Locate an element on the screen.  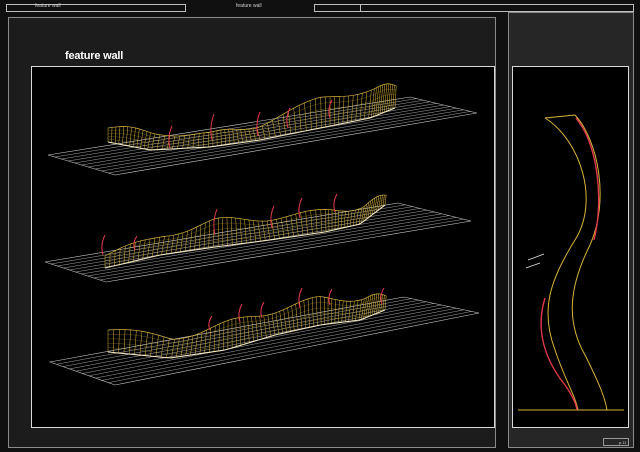
wall-perspective-middle is located at coordinates (258, 238).